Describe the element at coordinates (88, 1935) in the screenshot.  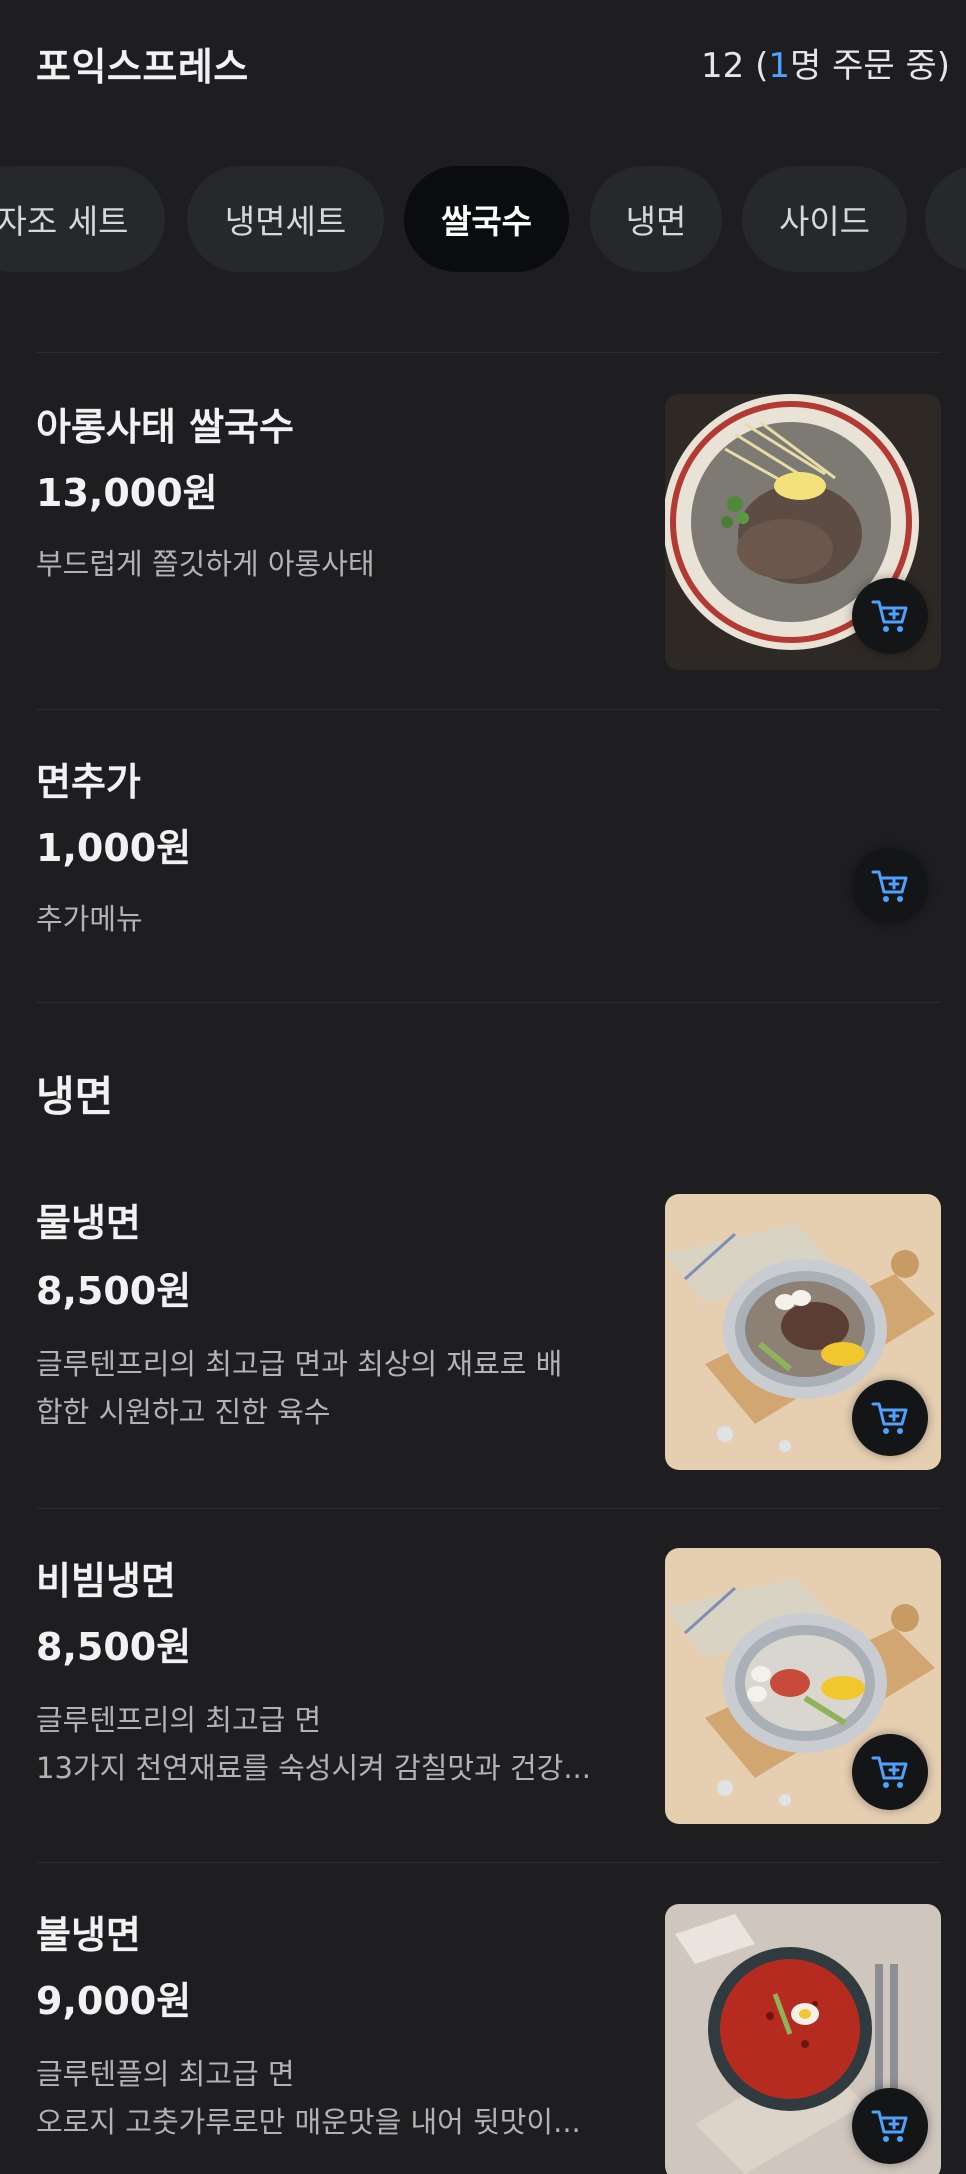
I see `item-name: 불냉면` at that location.